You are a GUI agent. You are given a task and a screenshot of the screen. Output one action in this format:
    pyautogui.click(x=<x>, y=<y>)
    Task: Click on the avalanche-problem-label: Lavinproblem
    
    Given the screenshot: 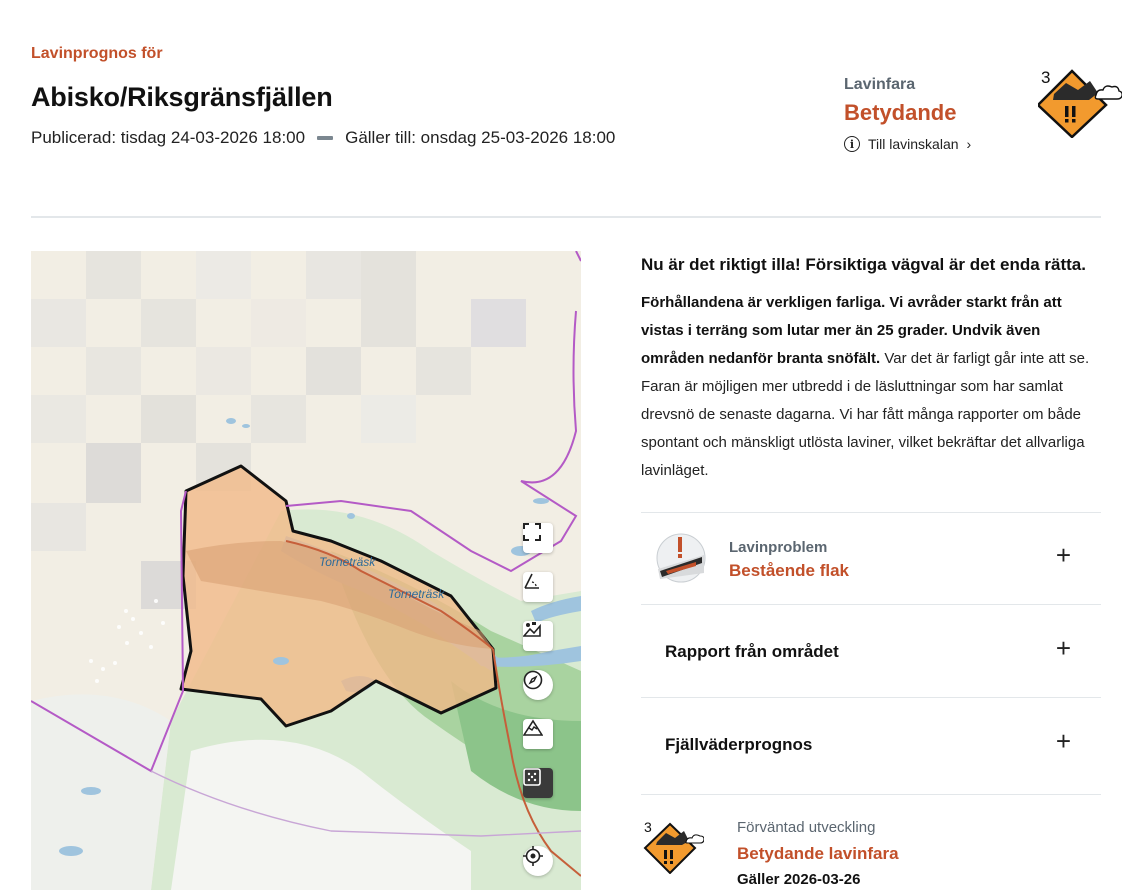 What is the action you would take?
    pyautogui.click(x=778, y=547)
    